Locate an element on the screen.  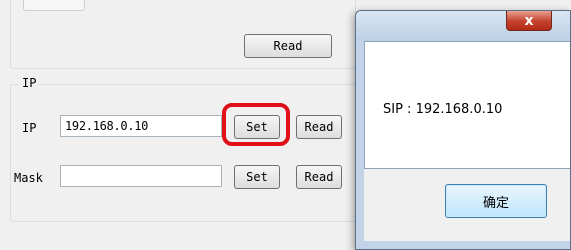
ip-read-button: Read is located at coordinates (319, 127).